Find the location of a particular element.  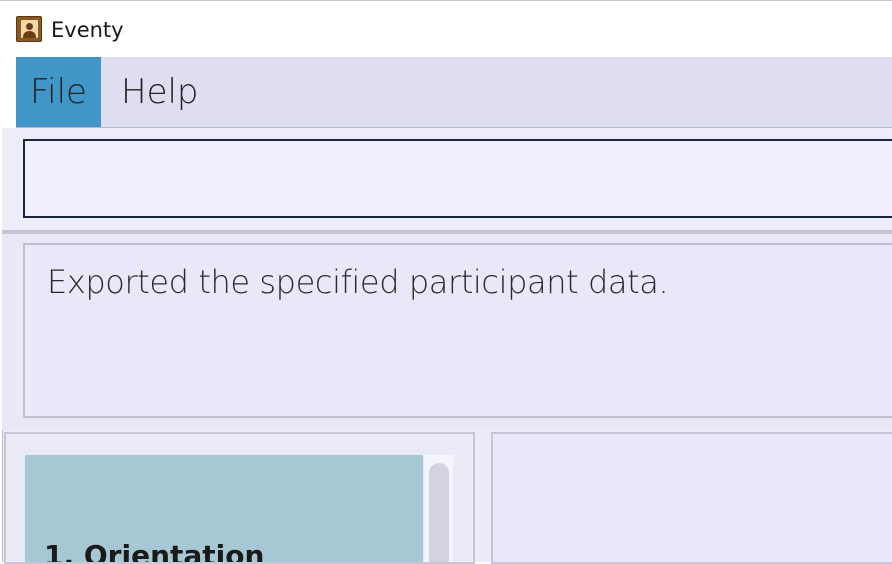

title-bar: Eventy is located at coordinates (446, 28).